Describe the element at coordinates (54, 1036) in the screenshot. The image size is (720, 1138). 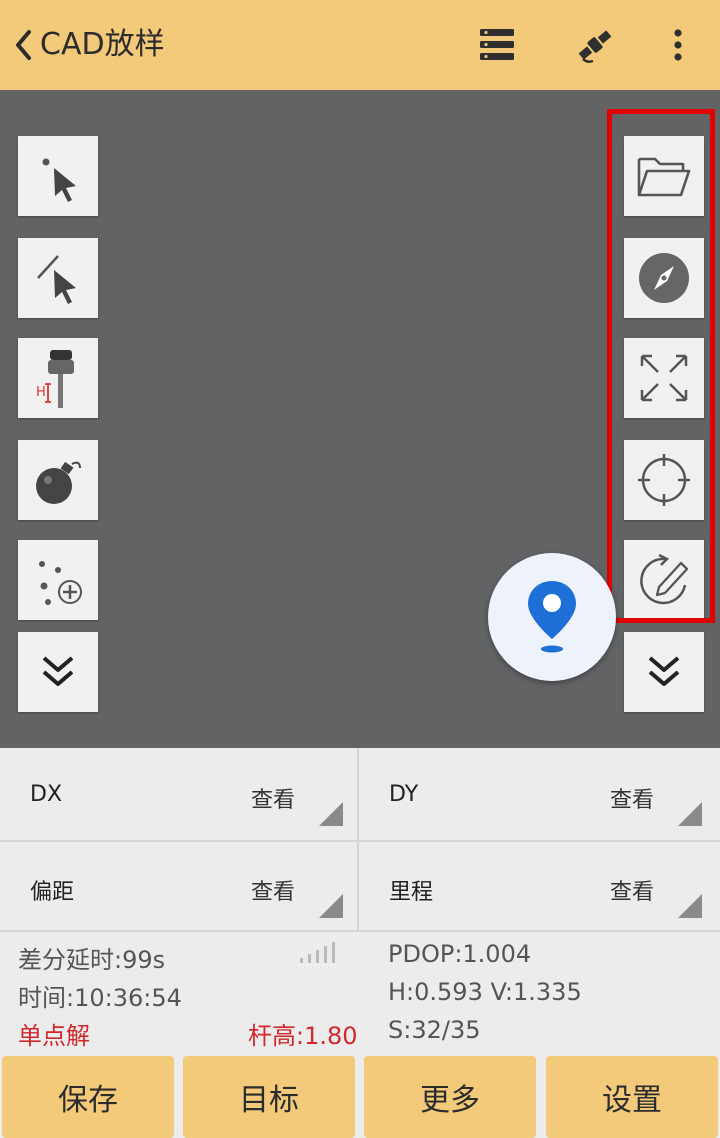
I see `solution-status: 单点解` at that location.